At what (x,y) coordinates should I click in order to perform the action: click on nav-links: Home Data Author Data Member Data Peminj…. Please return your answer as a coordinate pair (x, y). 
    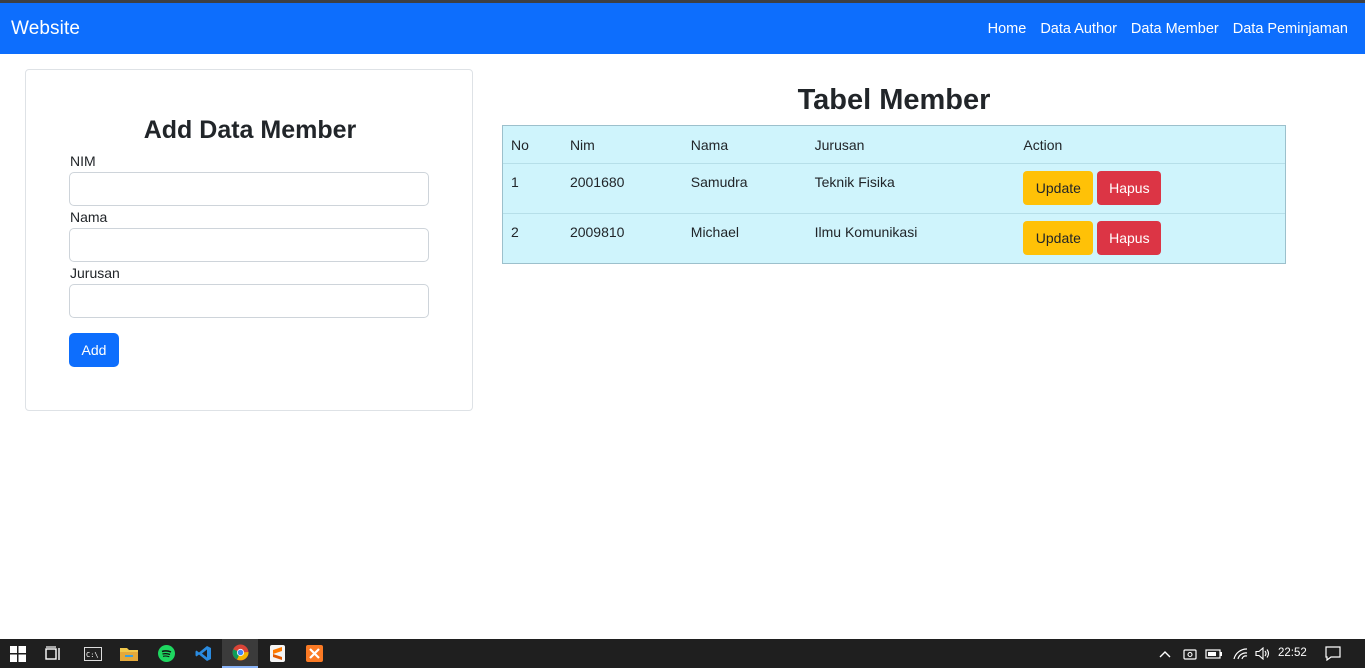
    Looking at the image, I should click on (1171, 29).